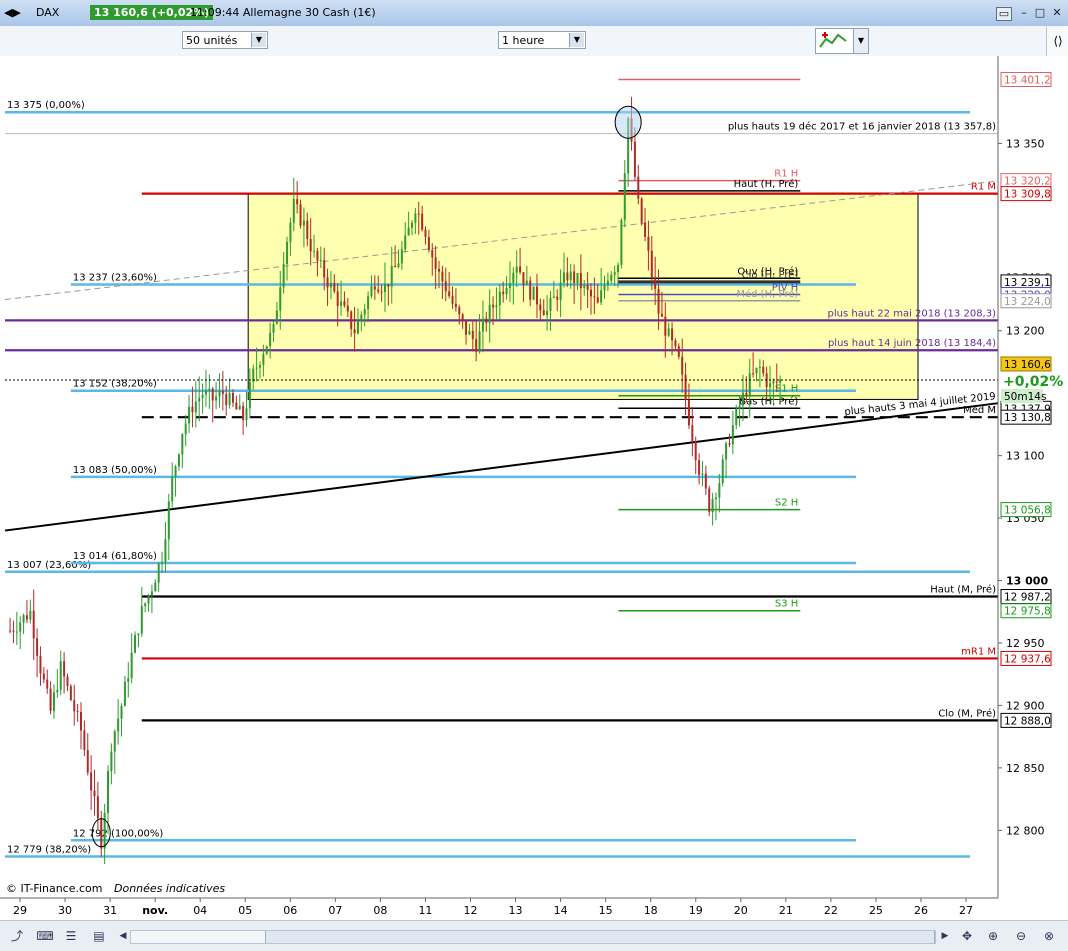  What do you see at coordinates (1057, 13) in the screenshot?
I see `close-icon: ✕` at bounding box center [1057, 13].